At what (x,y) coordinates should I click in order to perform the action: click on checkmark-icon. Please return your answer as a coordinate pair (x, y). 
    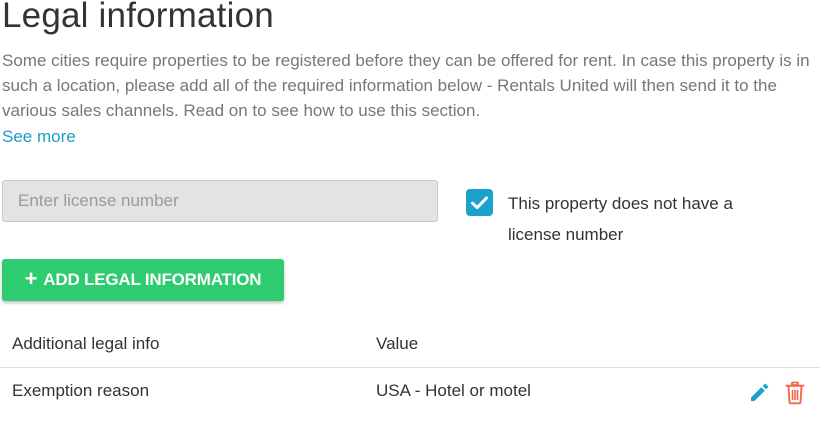
    Looking at the image, I should click on (479, 202).